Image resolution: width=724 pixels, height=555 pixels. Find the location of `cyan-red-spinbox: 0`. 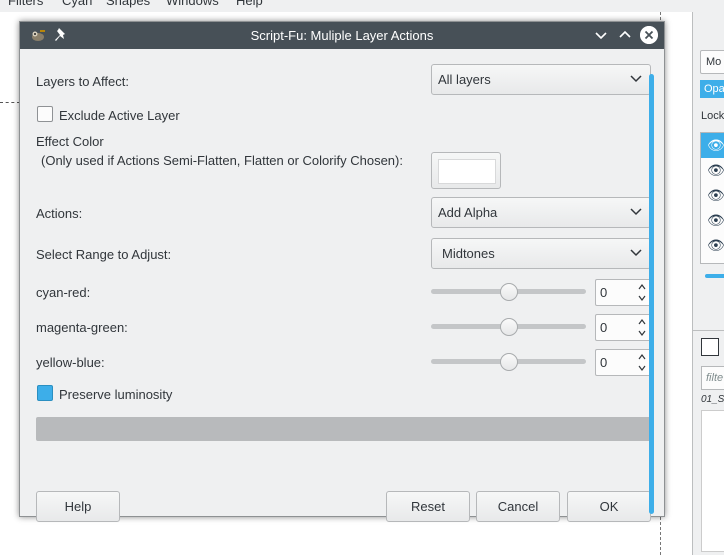

cyan-red-spinbox: 0 is located at coordinates (623, 292).